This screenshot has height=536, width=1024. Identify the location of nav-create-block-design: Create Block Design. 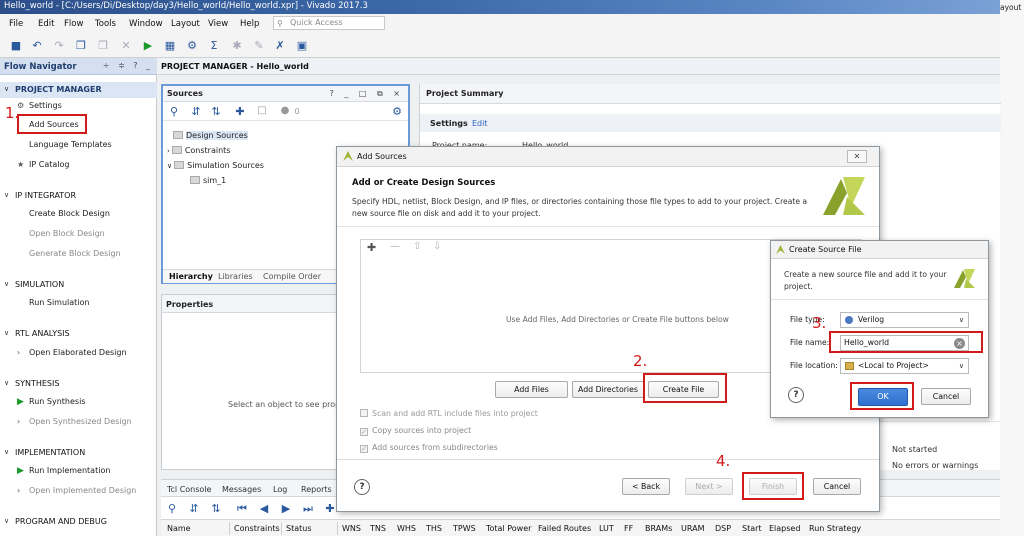
(69, 213).